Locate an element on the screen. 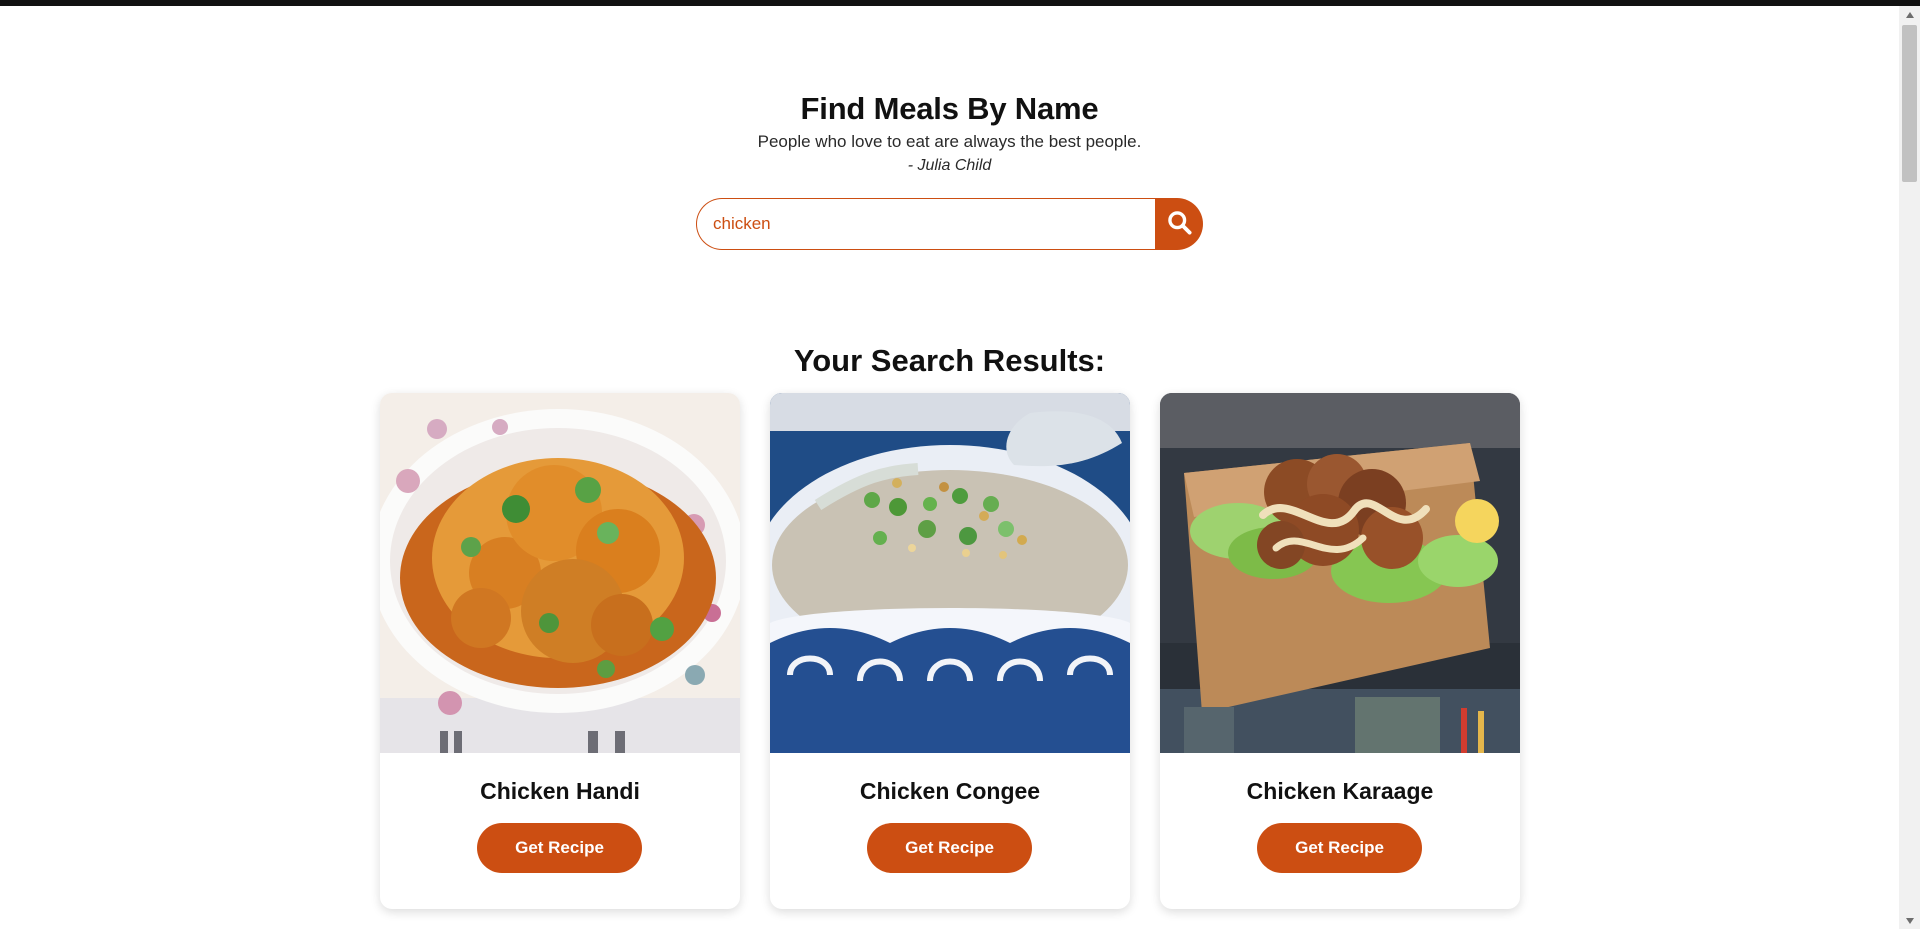 The image size is (1920, 929). chicken-karaage-image is located at coordinates (1340, 573).